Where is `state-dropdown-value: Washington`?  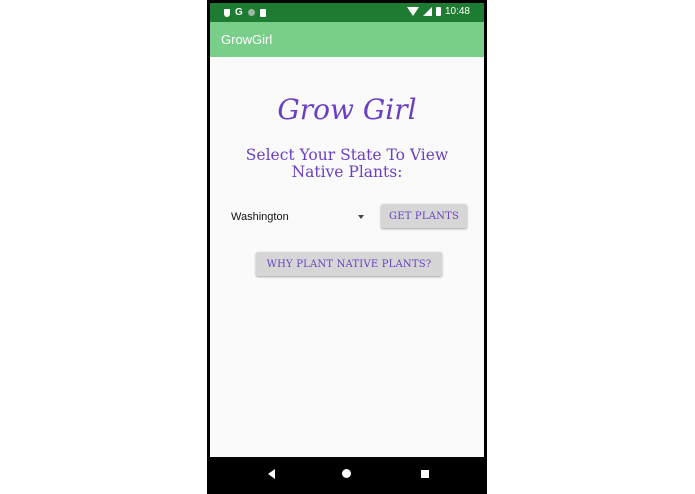
state-dropdown-value: Washington is located at coordinates (260, 217).